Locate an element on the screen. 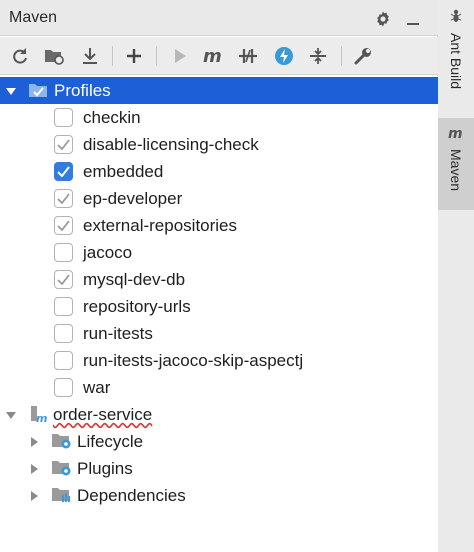 This screenshot has height=552, width=474. profiles-folder-icon is located at coordinates (38, 92).